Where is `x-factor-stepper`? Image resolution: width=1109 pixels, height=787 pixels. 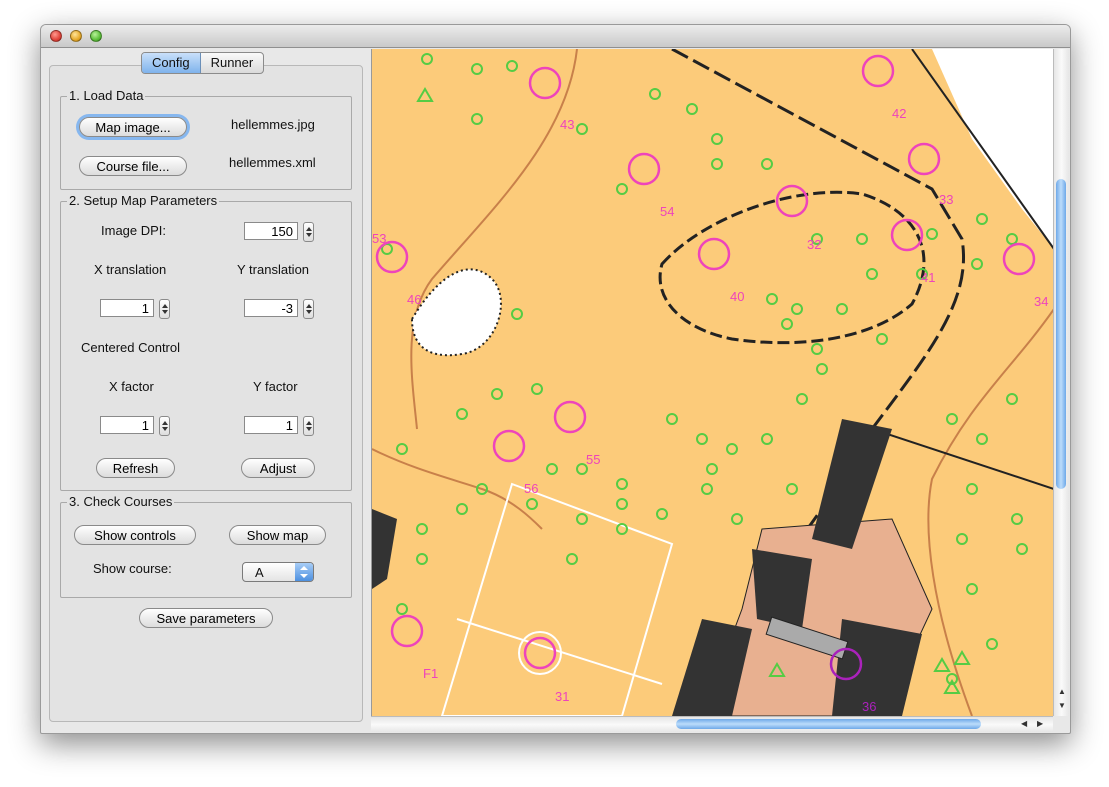 x-factor-stepper is located at coordinates (137, 426).